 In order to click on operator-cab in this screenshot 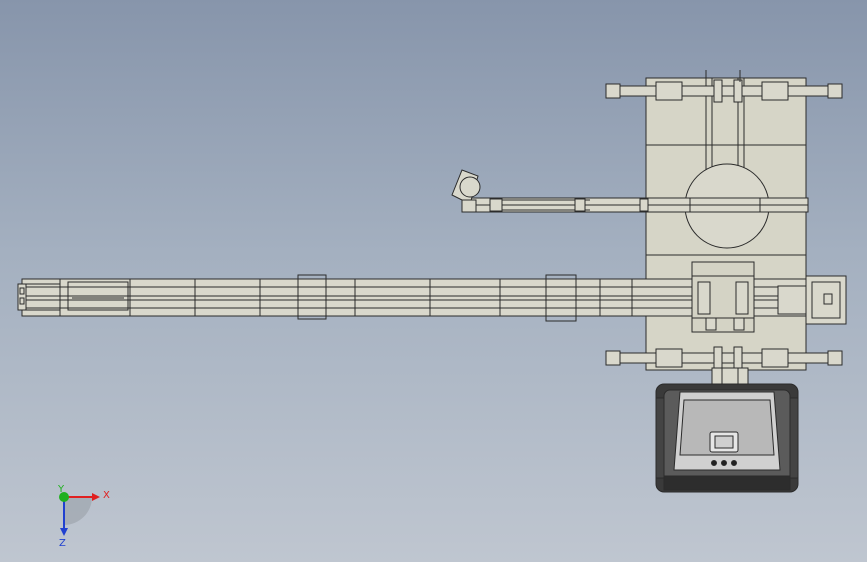, I will do `click(727, 438)`.